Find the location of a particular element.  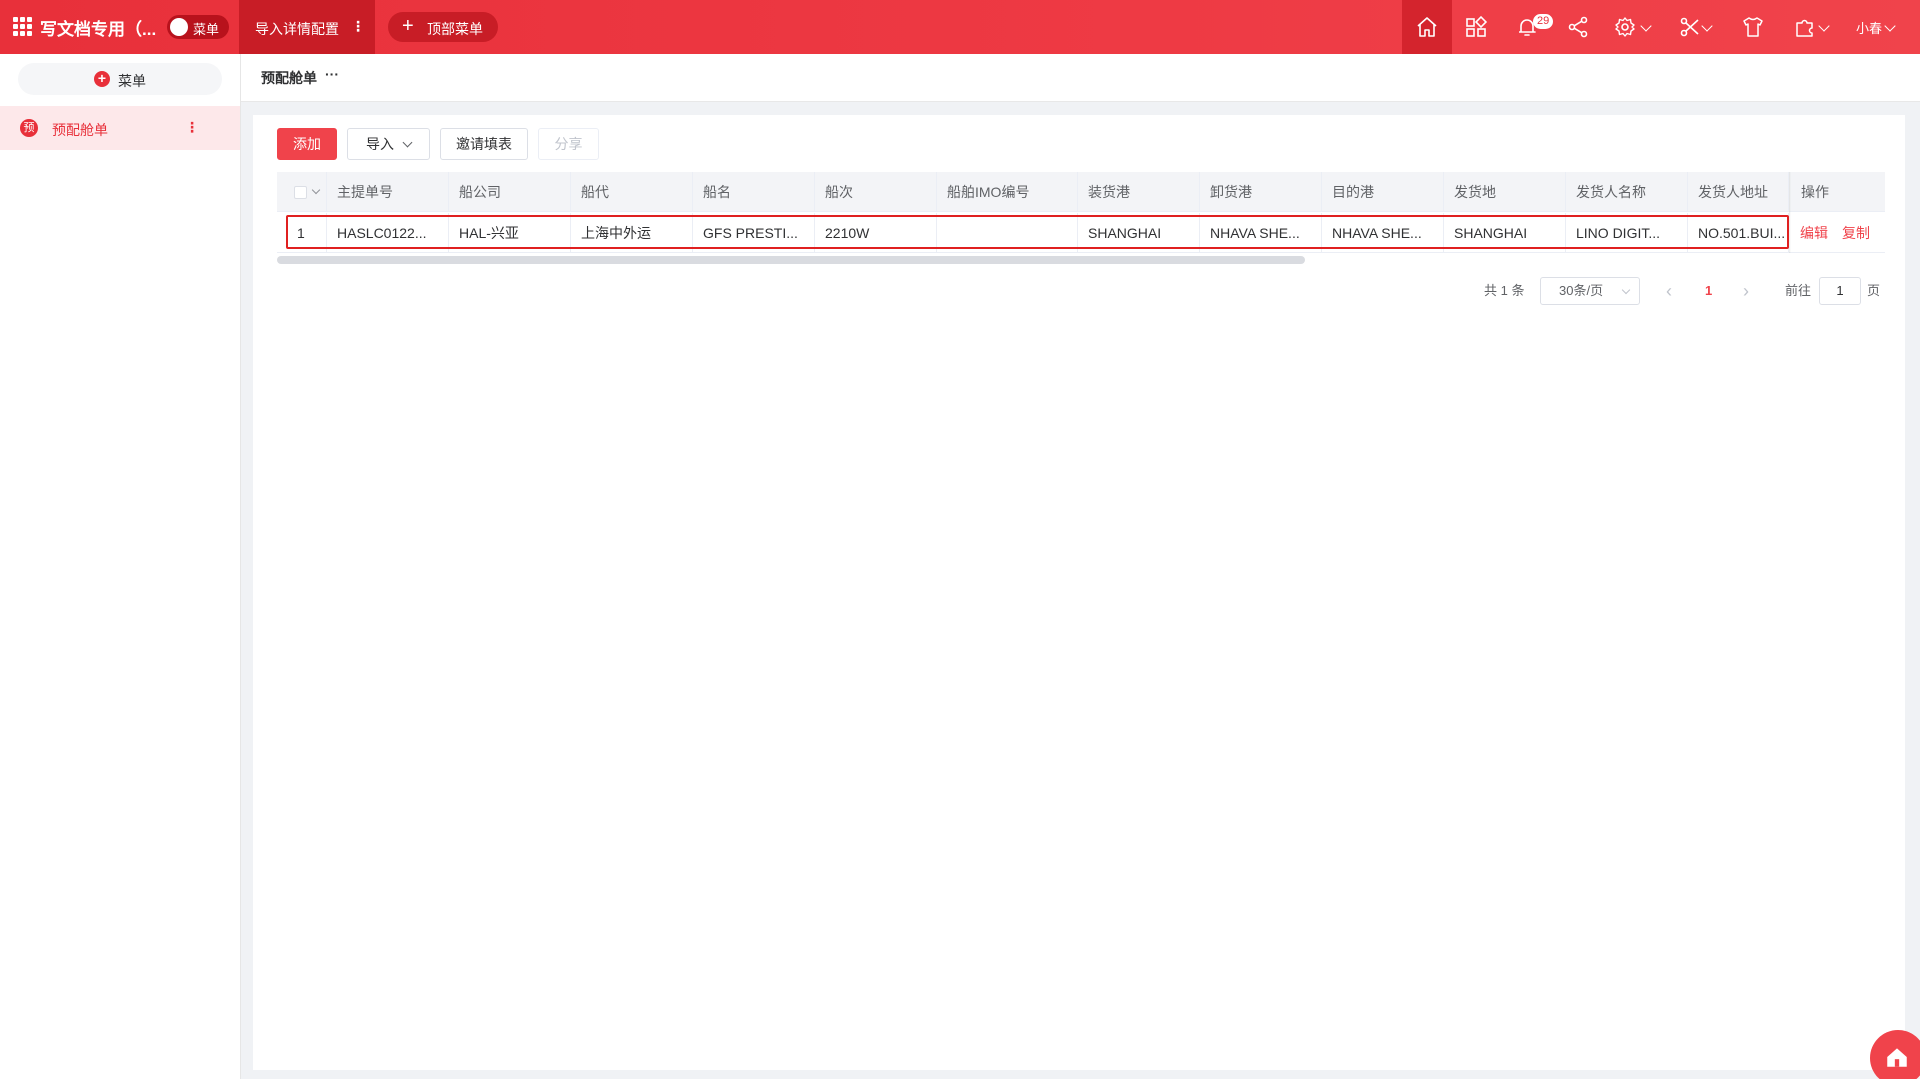

import-dropdown-button: 导入 is located at coordinates (388, 144).